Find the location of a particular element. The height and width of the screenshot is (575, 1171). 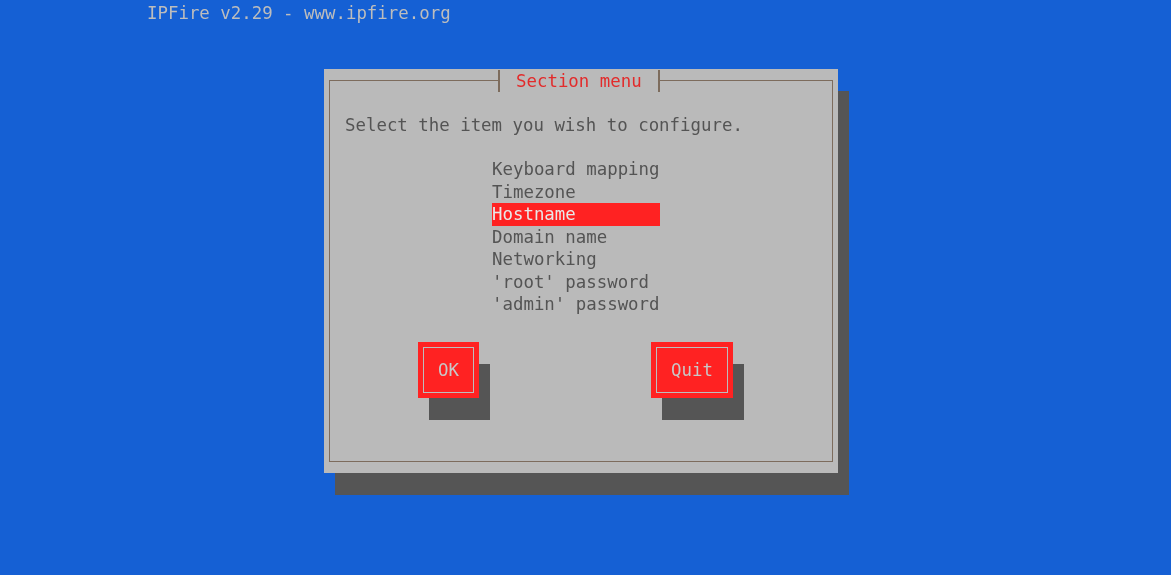

menu-item: Domain name is located at coordinates (576, 236).